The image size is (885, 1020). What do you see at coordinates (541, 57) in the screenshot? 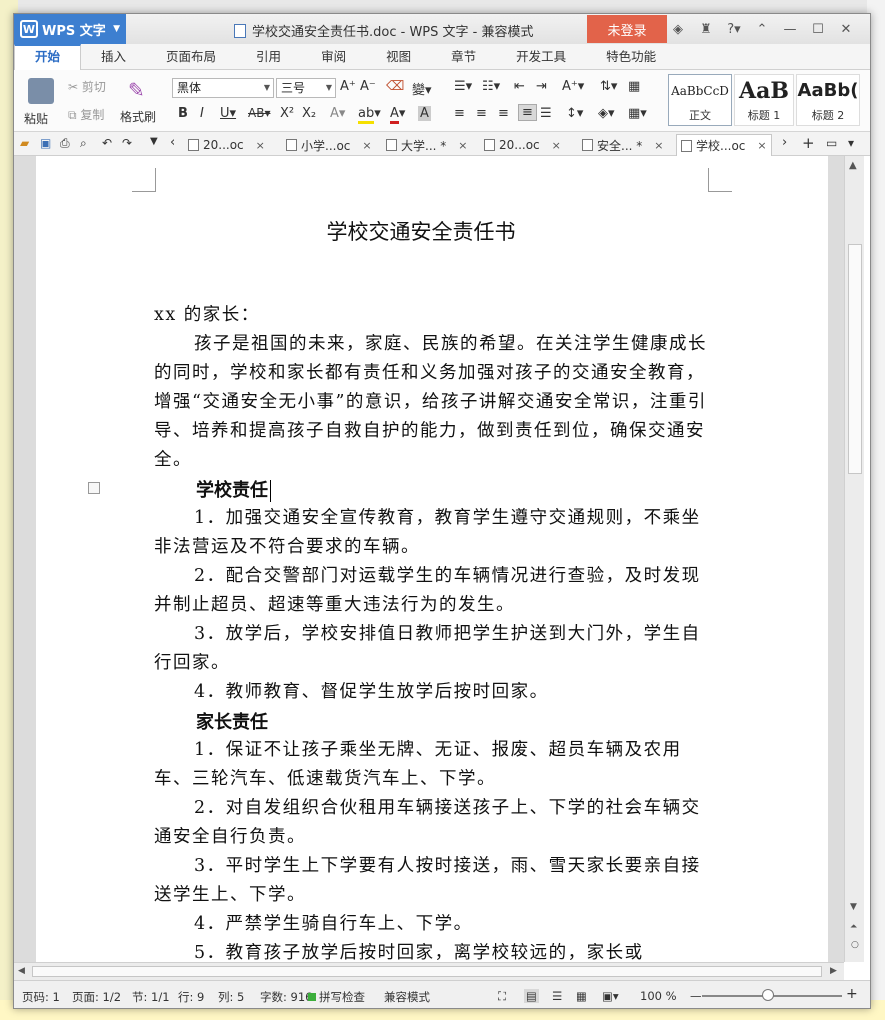
I see `tab-developer: 开发工具` at bounding box center [541, 57].